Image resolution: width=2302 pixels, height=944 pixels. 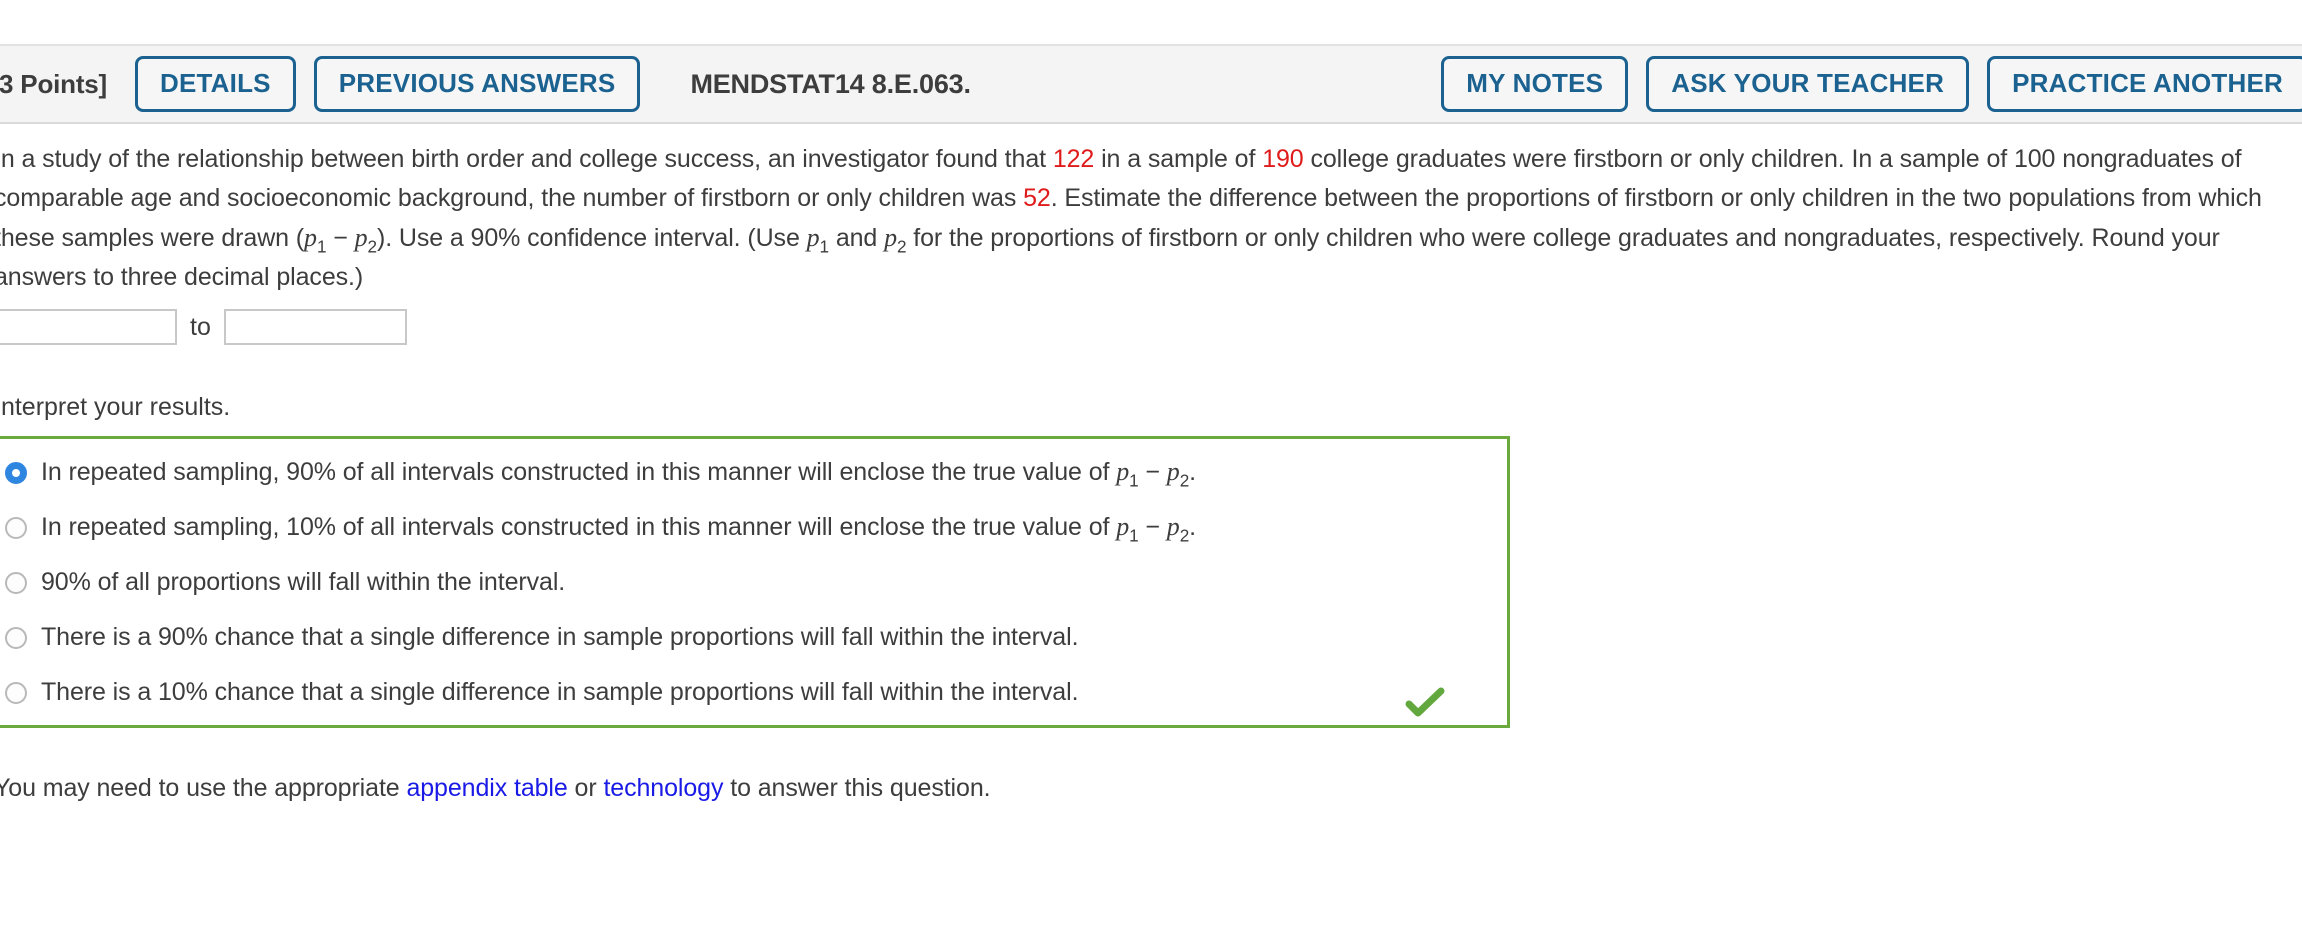 I want to click on confidence-interval-answer-row: to, so click(x=1151, y=327).